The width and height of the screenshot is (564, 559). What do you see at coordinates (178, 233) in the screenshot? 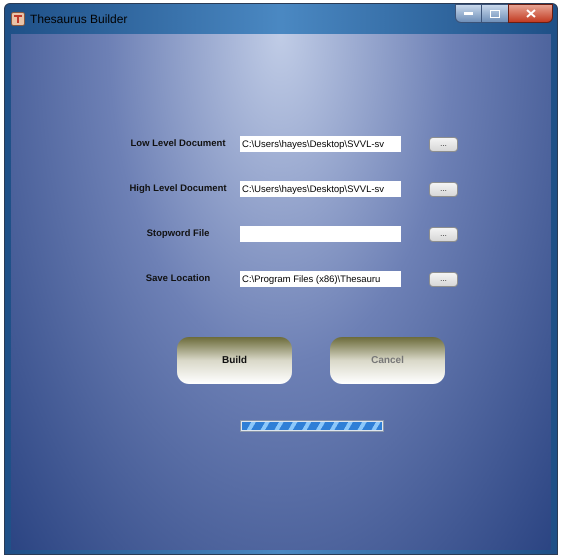
I see `field-label: Stopword File` at bounding box center [178, 233].